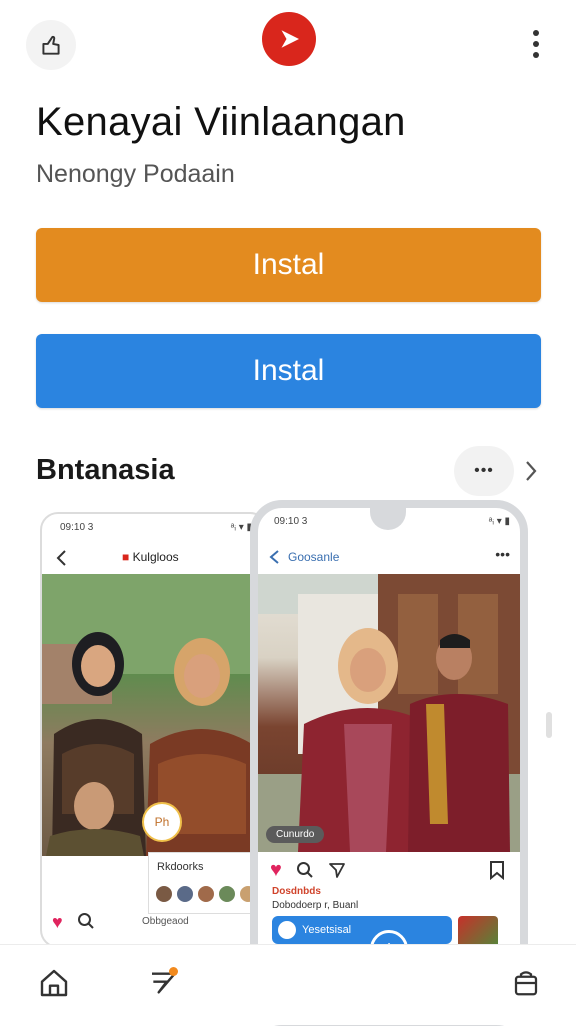  What do you see at coordinates (295, 834) in the screenshot?
I see `photo-tag: Cunurdo` at bounding box center [295, 834].